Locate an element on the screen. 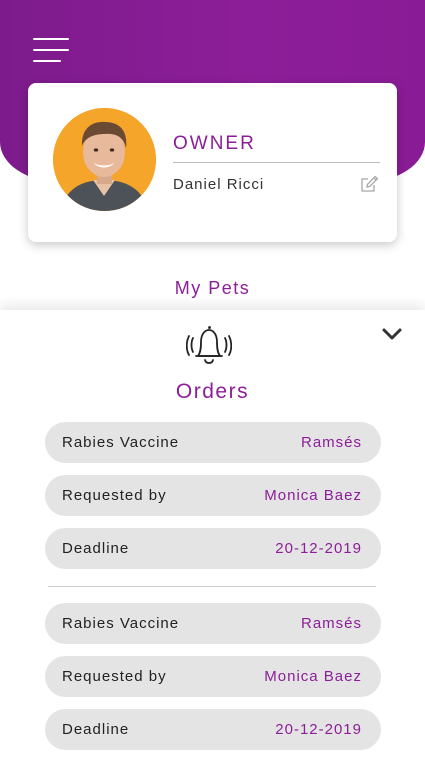  my-pets-link: My Pets is located at coordinates (212, 288).